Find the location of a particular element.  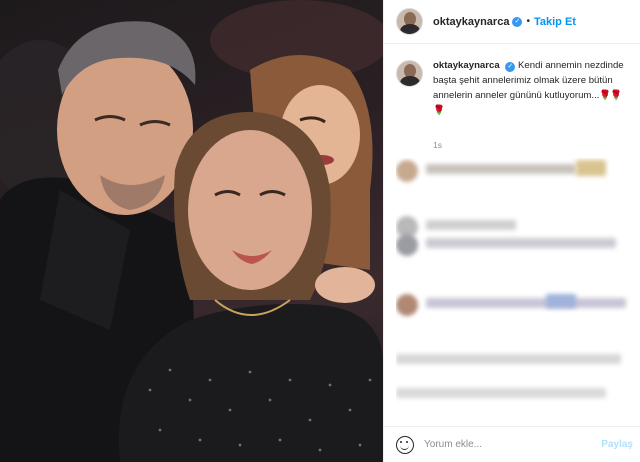

post-header: oktaykaynarca ✓ • Takip Et is located at coordinates (512, 22).